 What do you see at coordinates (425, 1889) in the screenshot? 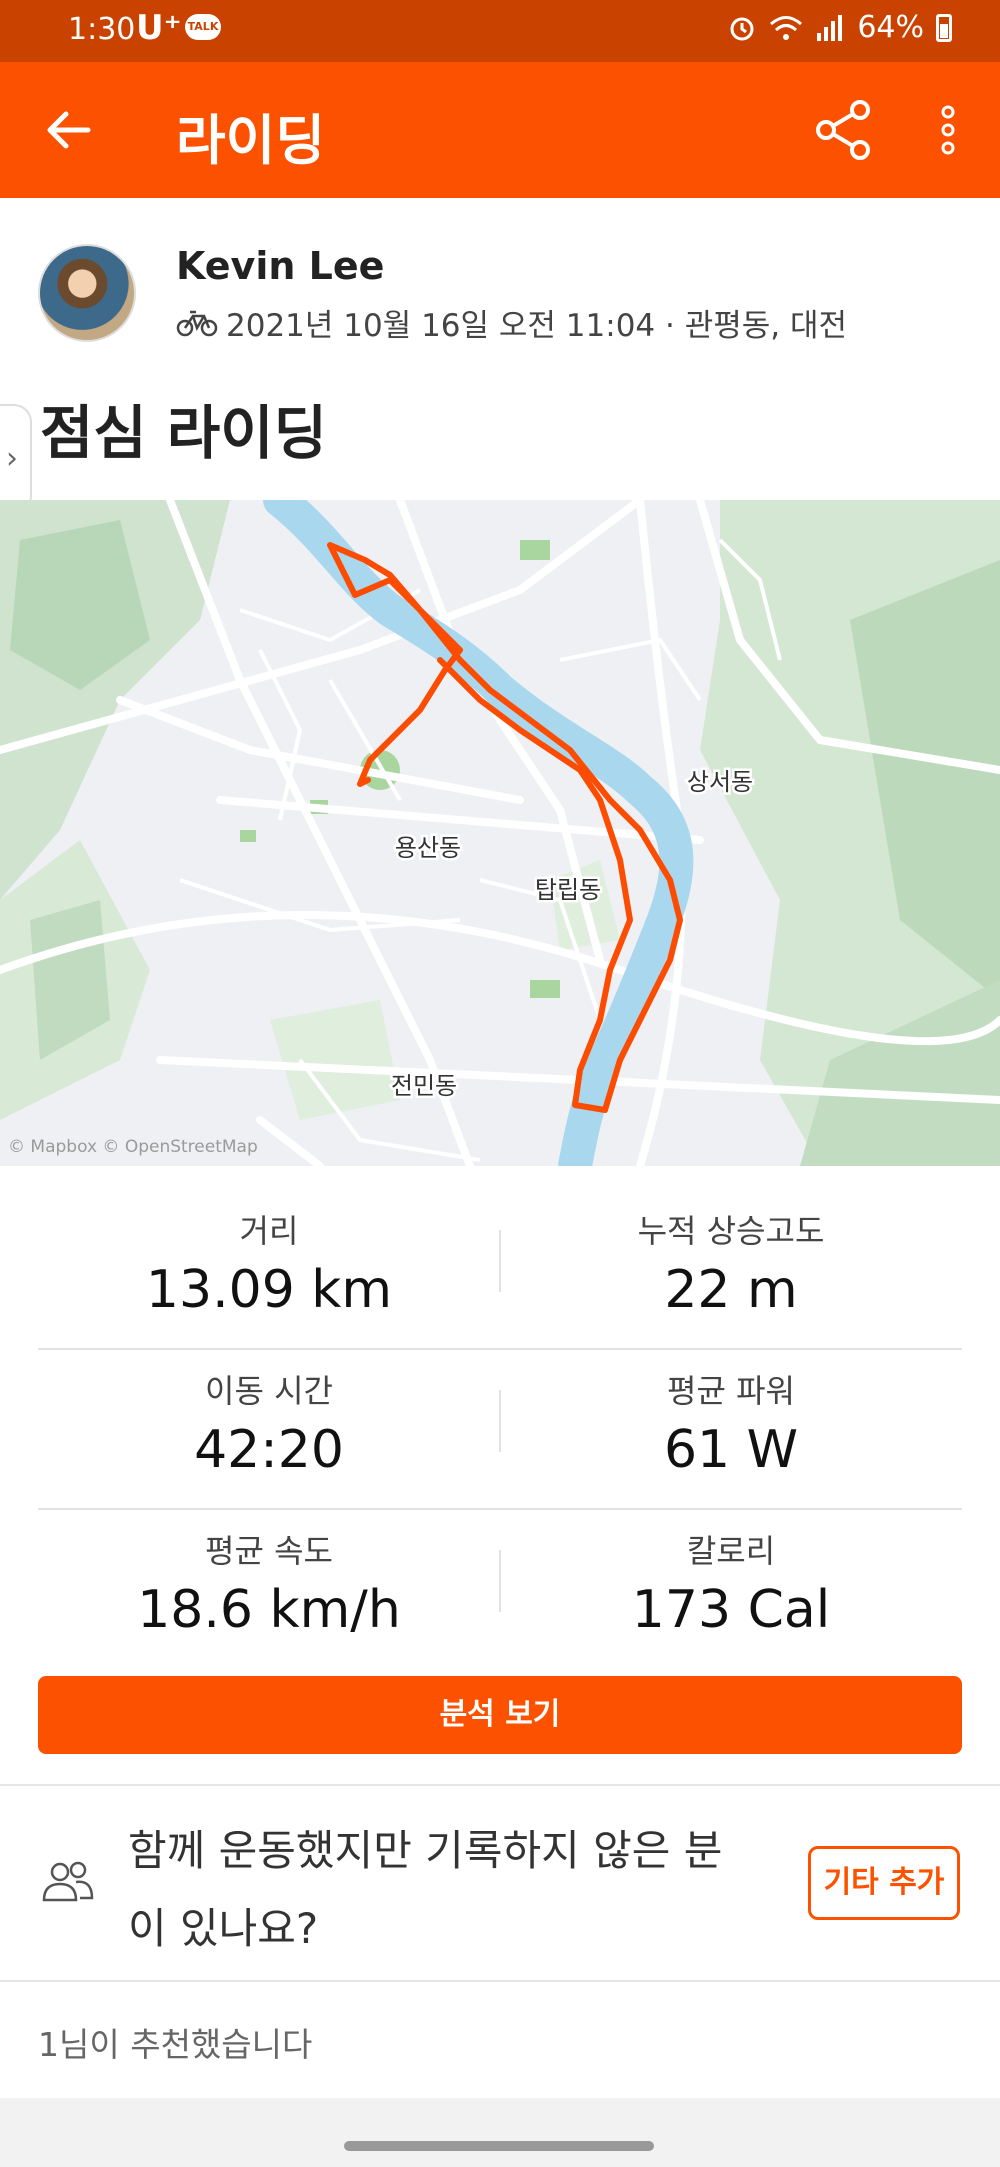
I see `together-prompt: 함께 운동했지만 기록하지 않은 분이 있나요?` at bounding box center [425, 1889].